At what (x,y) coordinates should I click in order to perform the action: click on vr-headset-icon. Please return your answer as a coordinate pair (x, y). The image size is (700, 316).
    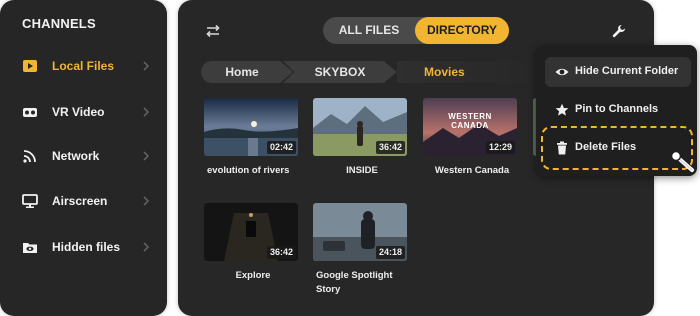
    Looking at the image, I should click on (30, 112).